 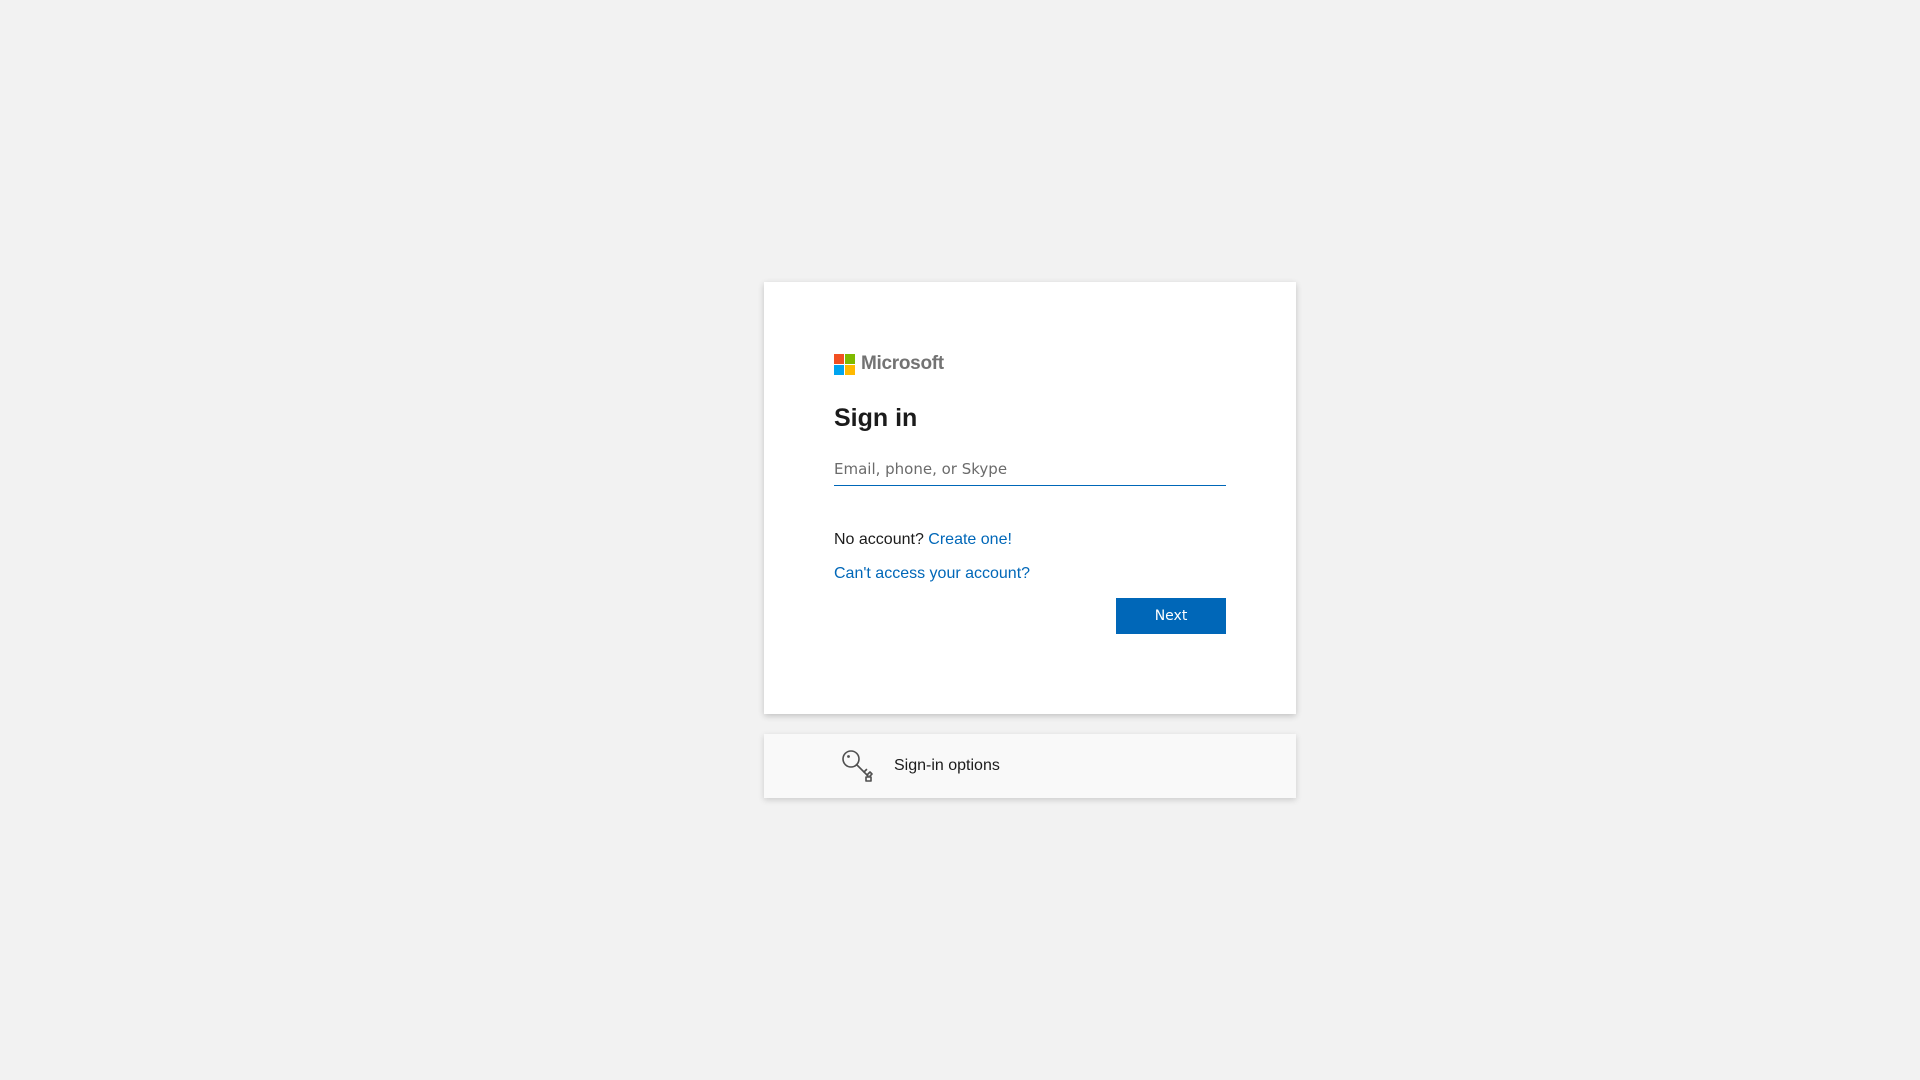 I want to click on email-field, so click(x=1030, y=469).